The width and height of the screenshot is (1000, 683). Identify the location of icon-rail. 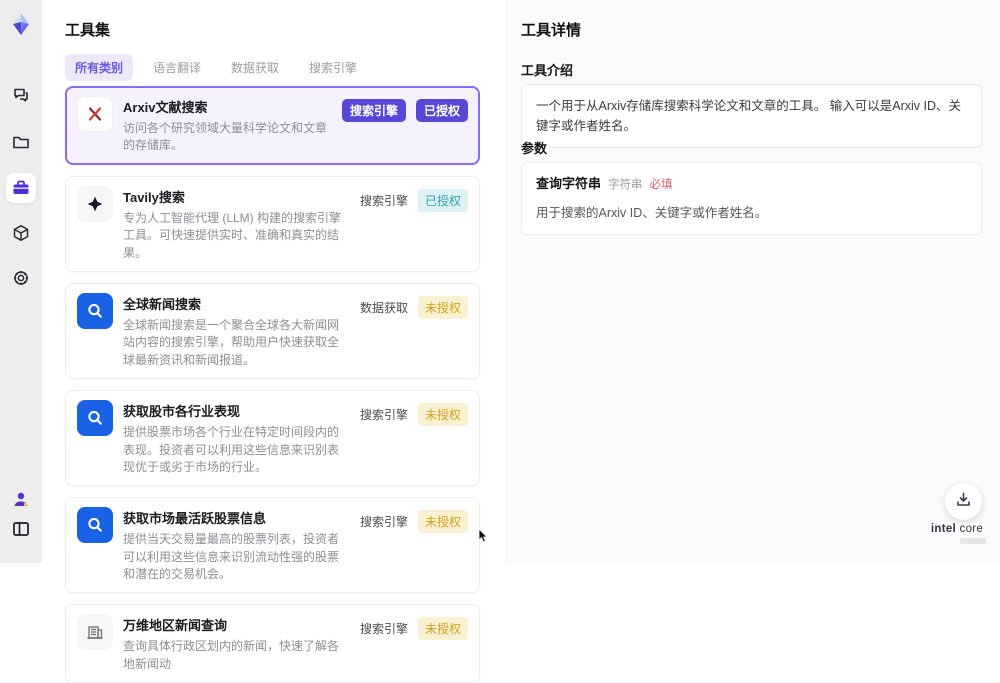
(21, 281).